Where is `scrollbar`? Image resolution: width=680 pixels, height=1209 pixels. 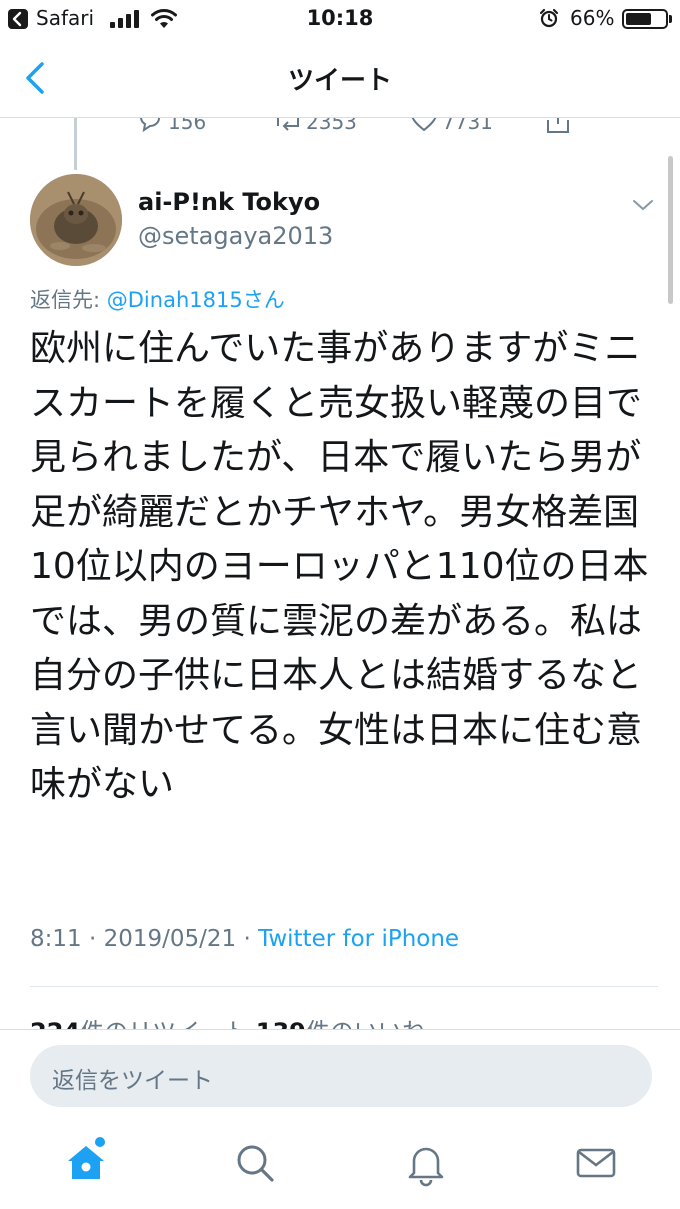 scrollbar is located at coordinates (670, 230).